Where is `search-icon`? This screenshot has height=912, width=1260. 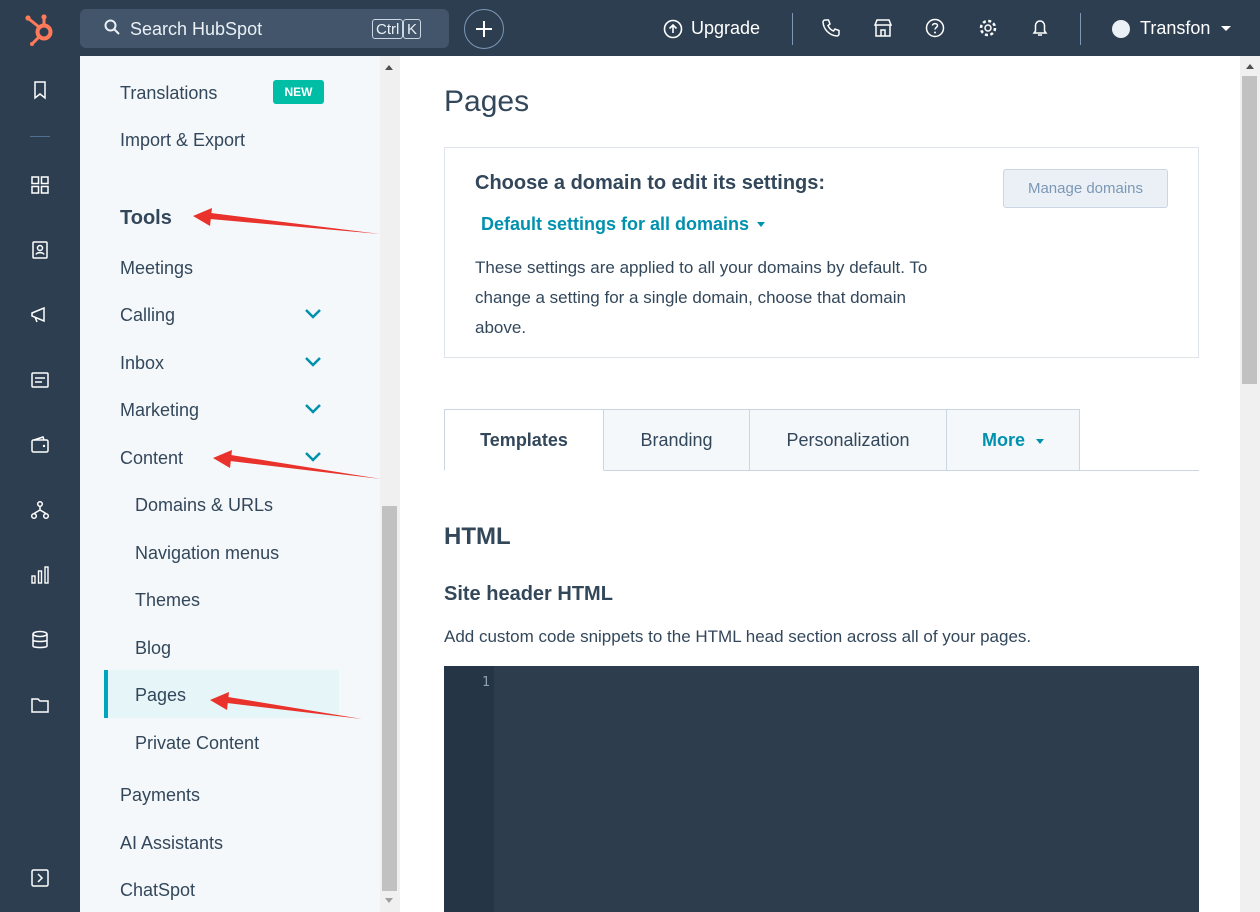 search-icon is located at coordinates (112, 29).